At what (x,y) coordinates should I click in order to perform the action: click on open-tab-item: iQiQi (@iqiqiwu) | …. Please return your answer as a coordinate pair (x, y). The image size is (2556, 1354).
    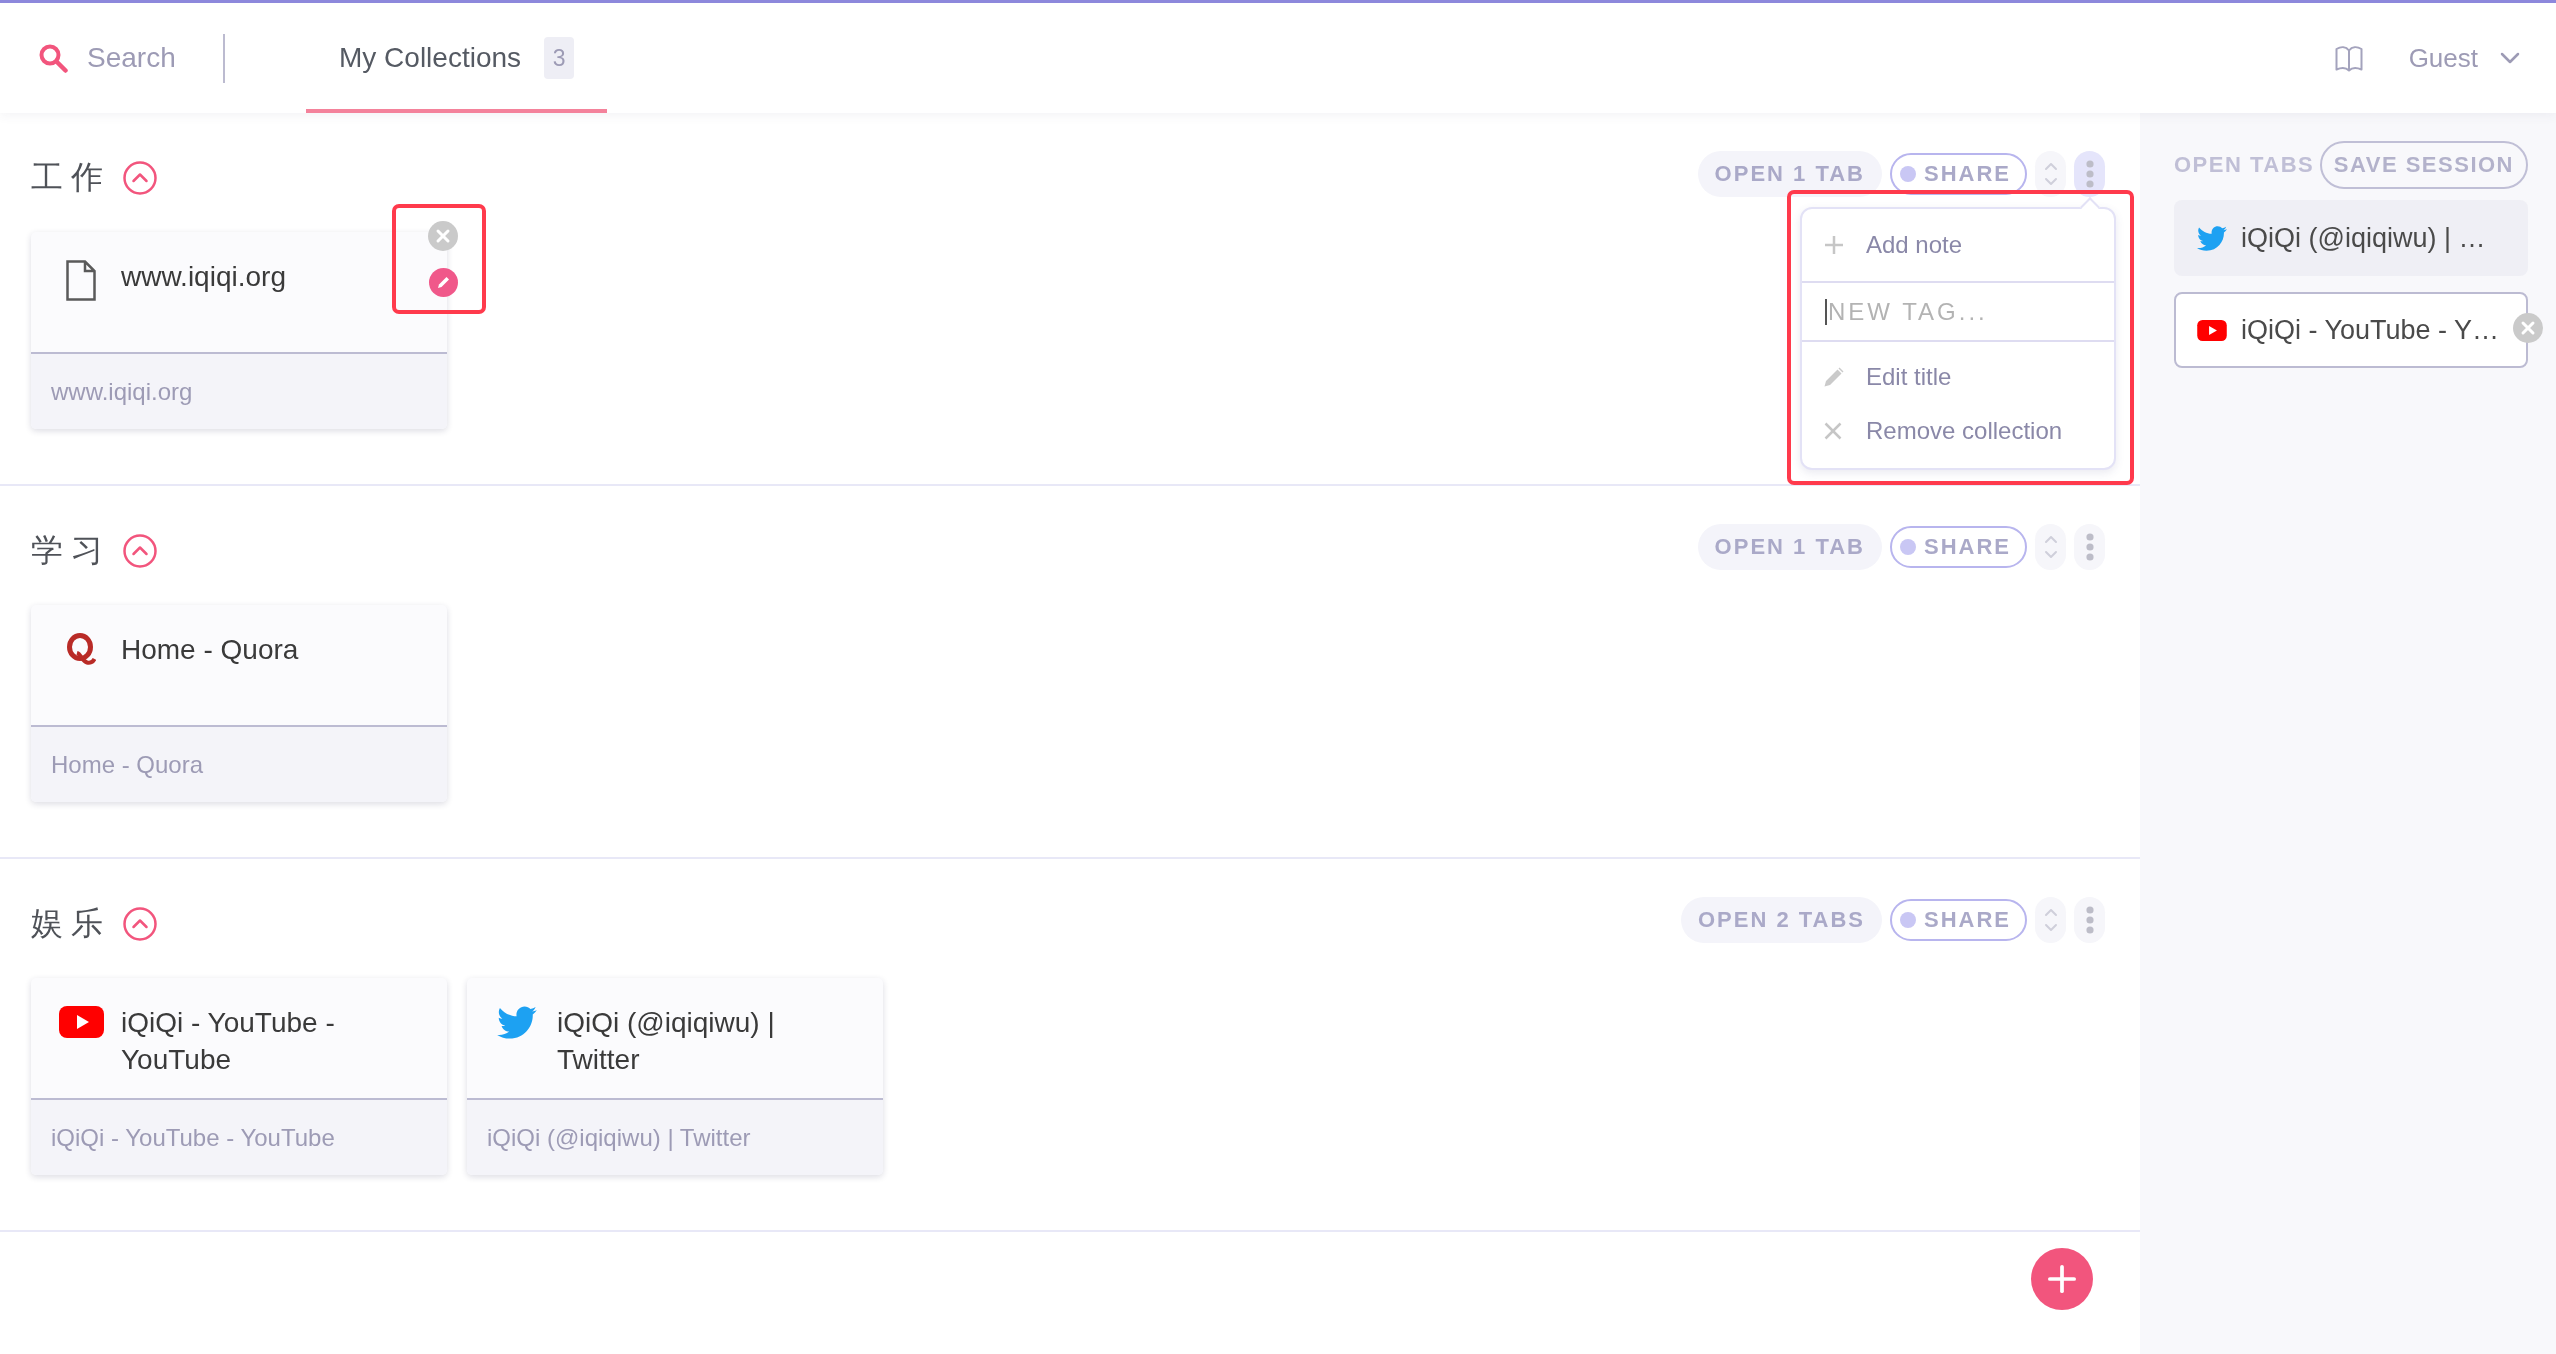
    Looking at the image, I should click on (2351, 238).